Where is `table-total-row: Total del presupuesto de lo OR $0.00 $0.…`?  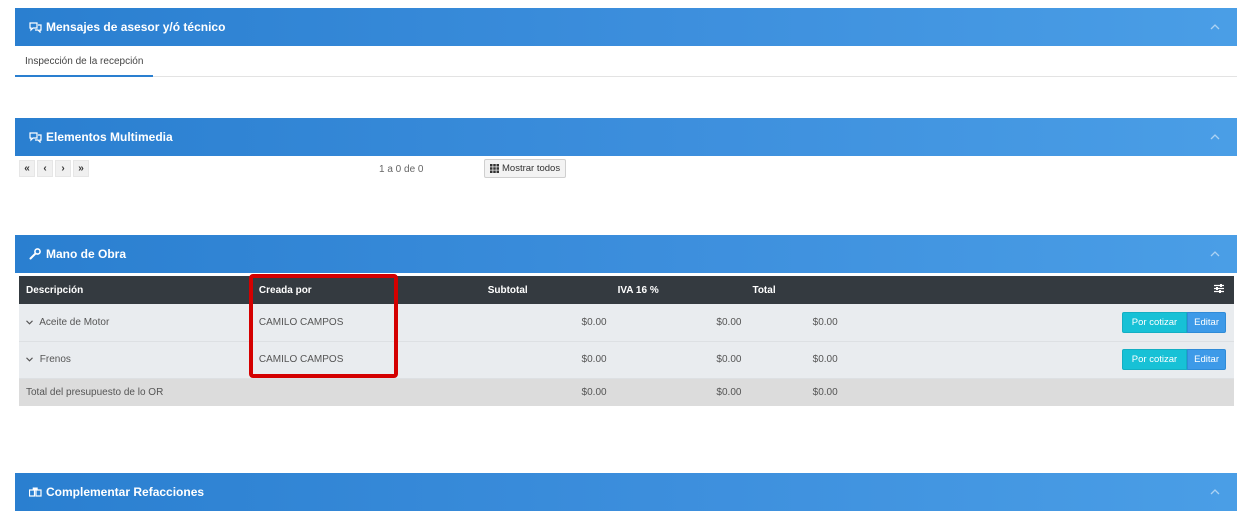 table-total-row: Total del presupuesto de lo OR $0.00 $0.… is located at coordinates (626, 392).